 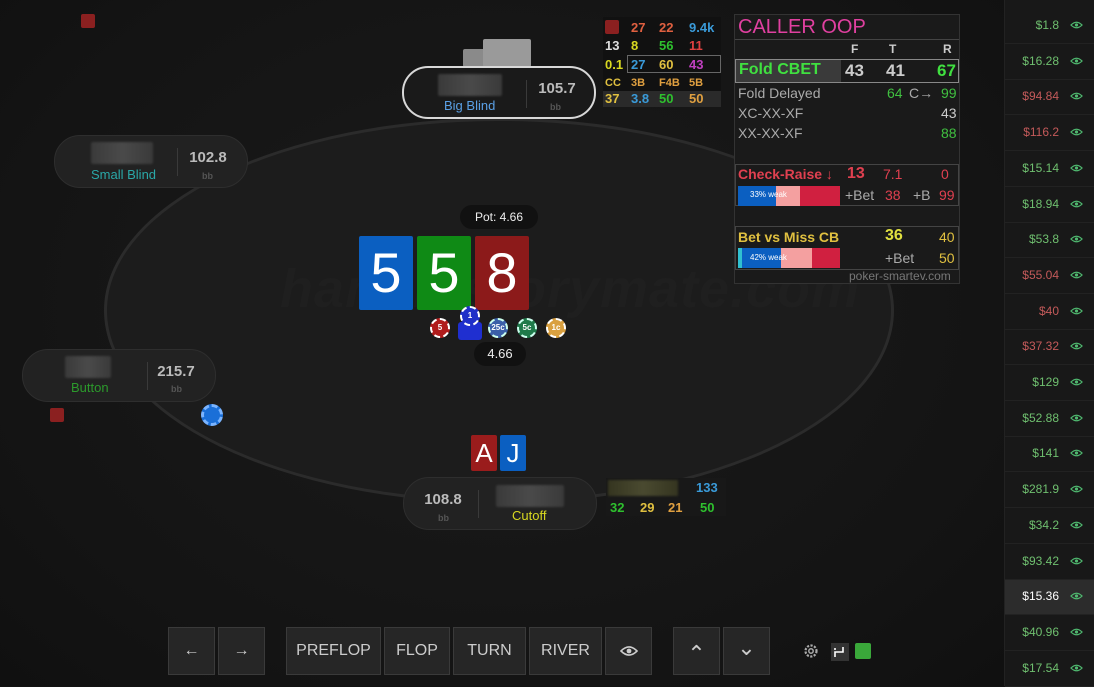 I want to click on hud-stat: 21, so click(x=675, y=507).